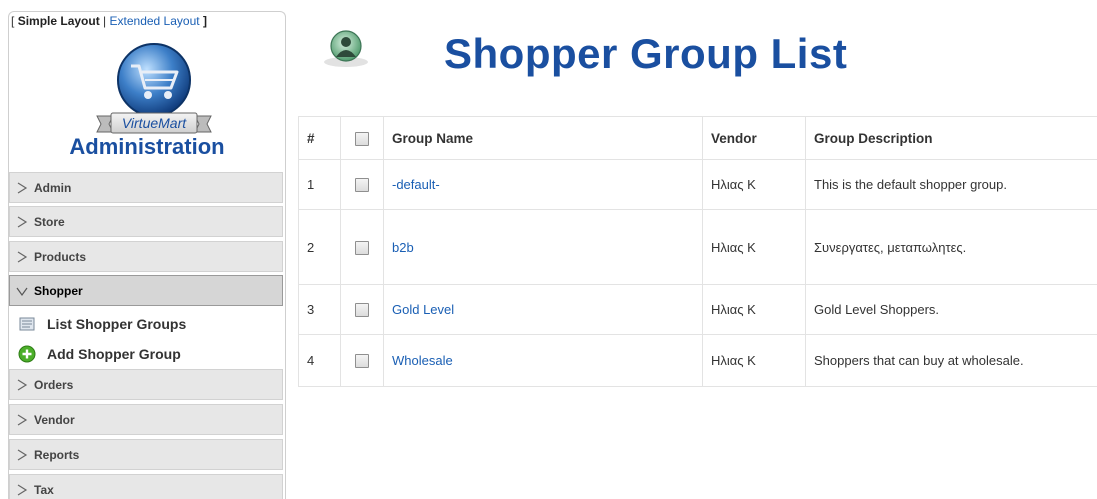 This screenshot has height=499, width=1097. Describe the element at coordinates (154, 123) in the screenshot. I see `logo-text: VirtueMart` at that location.